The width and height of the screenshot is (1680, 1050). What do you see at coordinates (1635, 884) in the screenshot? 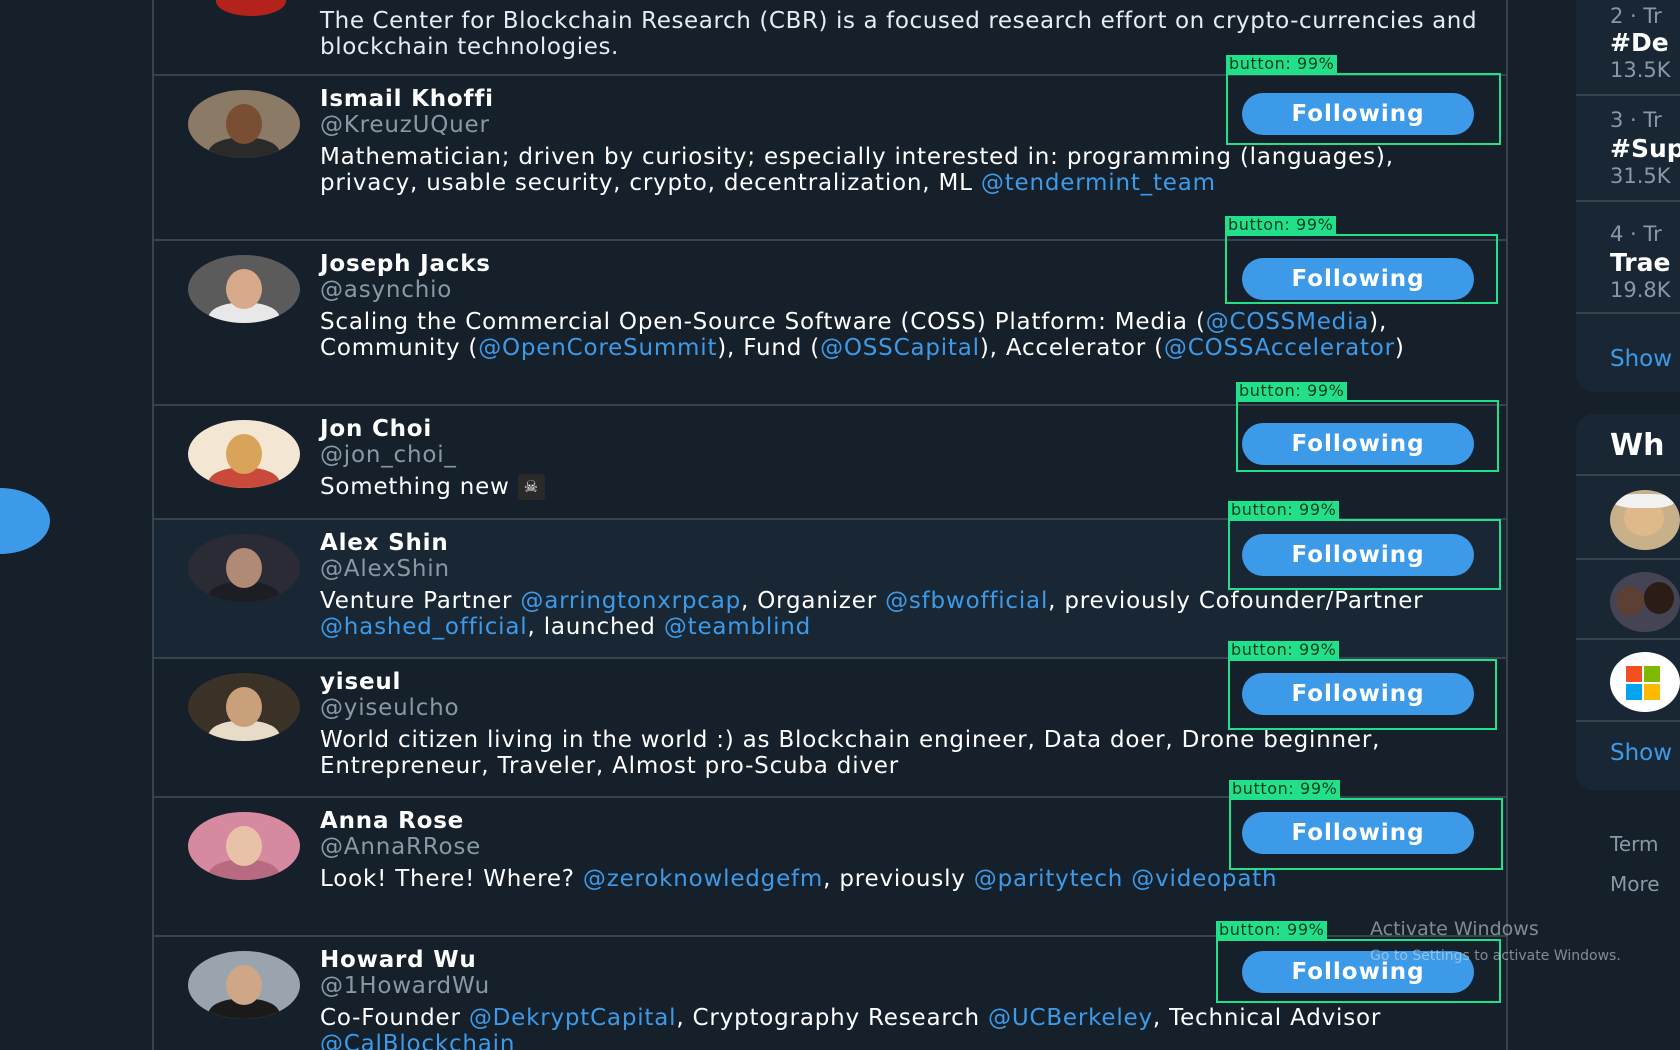
I see `footer-more-link: More` at bounding box center [1635, 884].